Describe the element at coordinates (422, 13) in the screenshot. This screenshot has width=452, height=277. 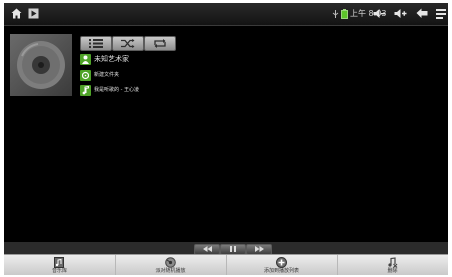
I see `back-icon` at that location.